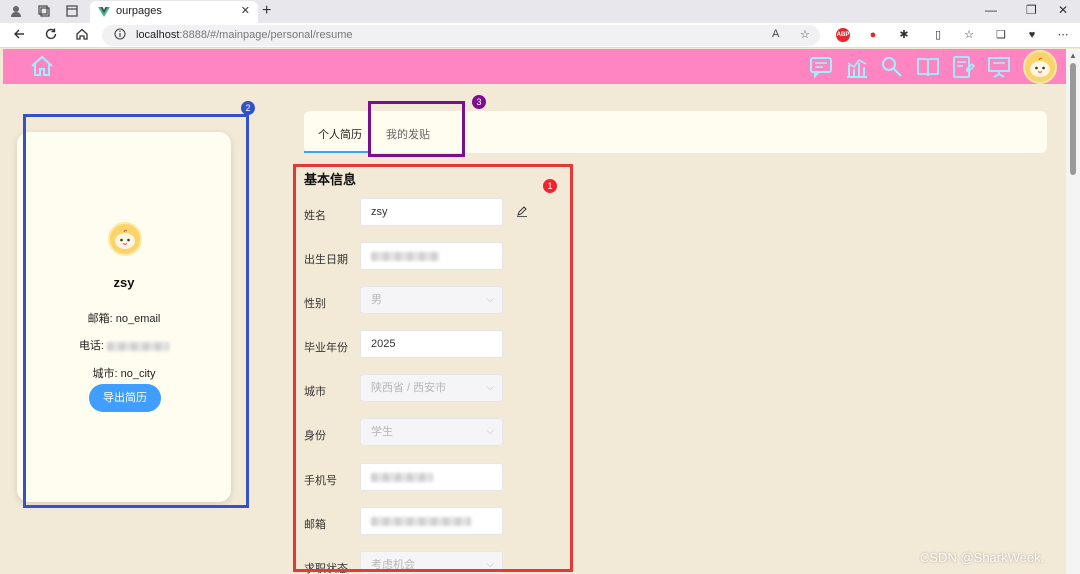 The image size is (1080, 574). What do you see at coordinates (1032, 35) in the screenshot?
I see `copilot-icon: ♥` at bounding box center [1032, 35].